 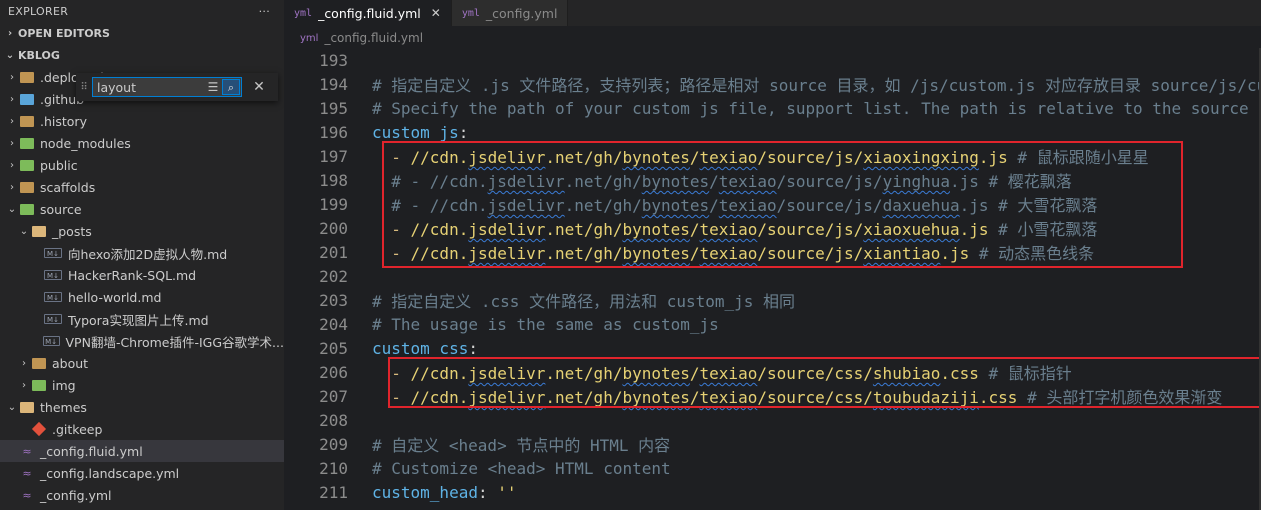 I want to click on line-number: 200, so click(x=333, y=228).